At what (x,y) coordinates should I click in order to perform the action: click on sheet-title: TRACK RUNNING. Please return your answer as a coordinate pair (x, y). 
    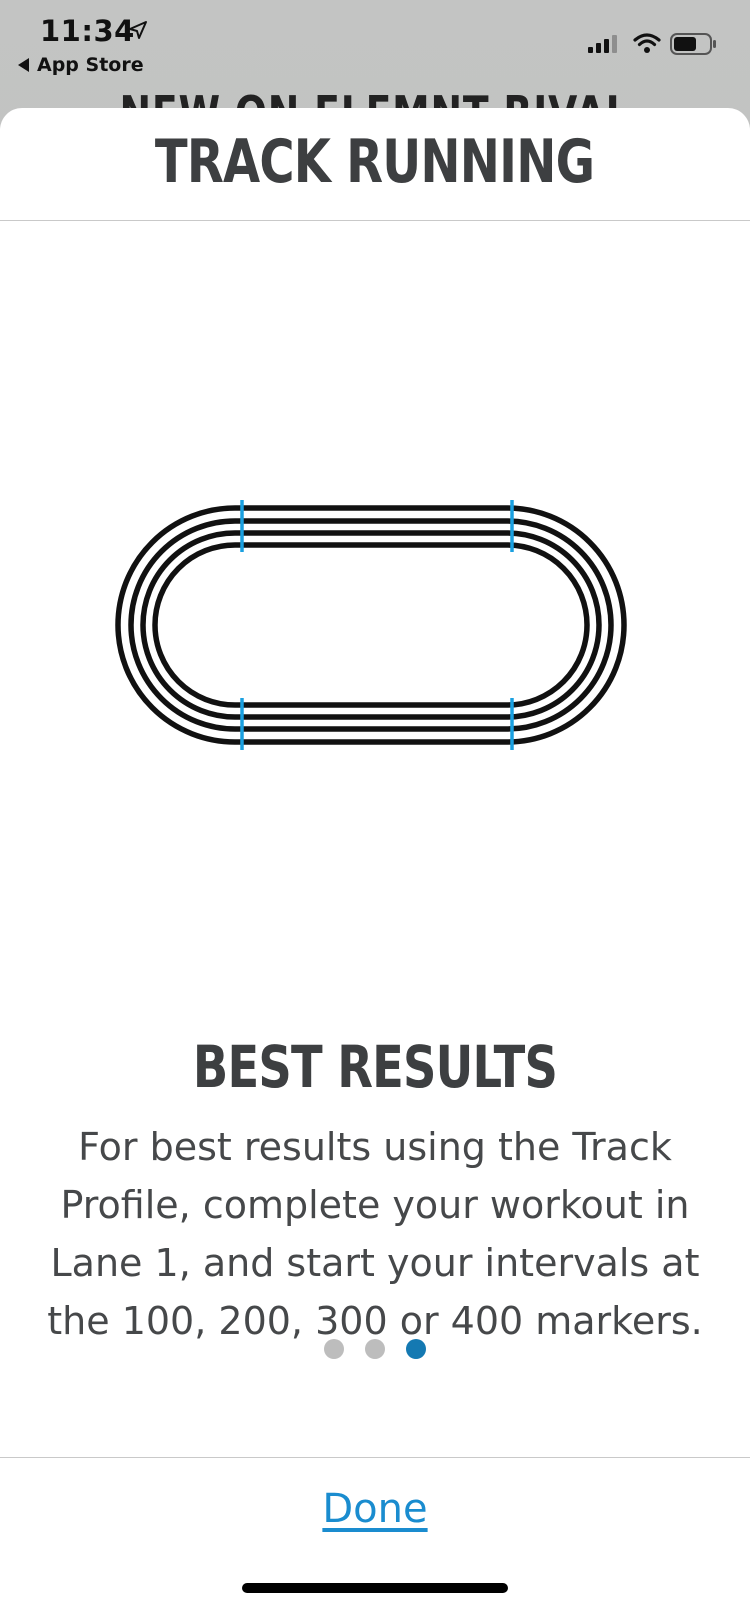
    Looking at the image, I should click on (375, 162).